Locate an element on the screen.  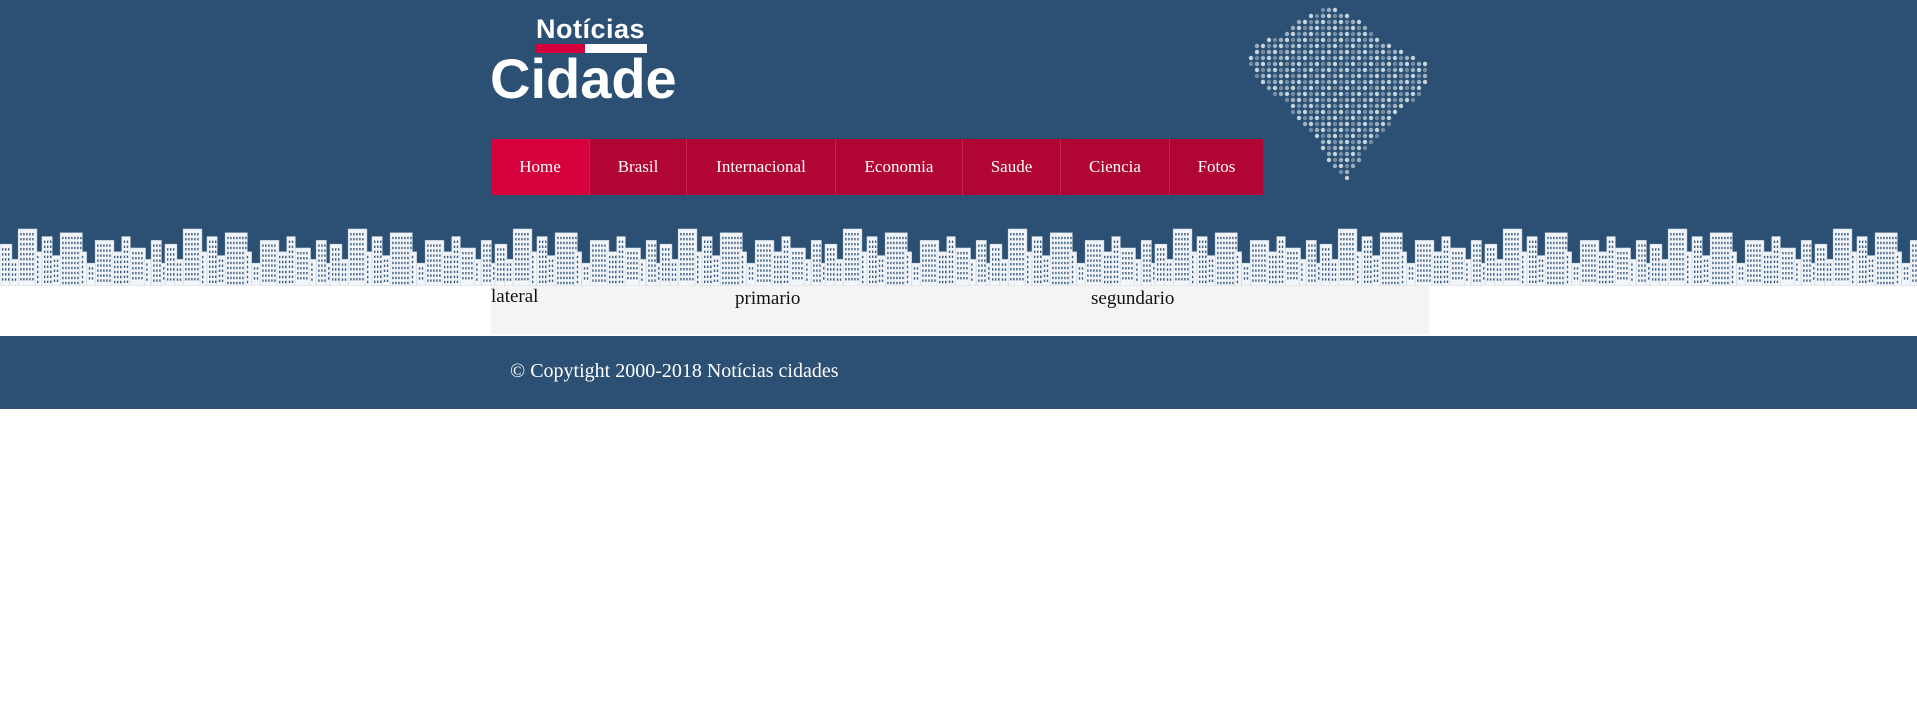
nav-item-internacional: Internacional is located at coordinates (761, 167).